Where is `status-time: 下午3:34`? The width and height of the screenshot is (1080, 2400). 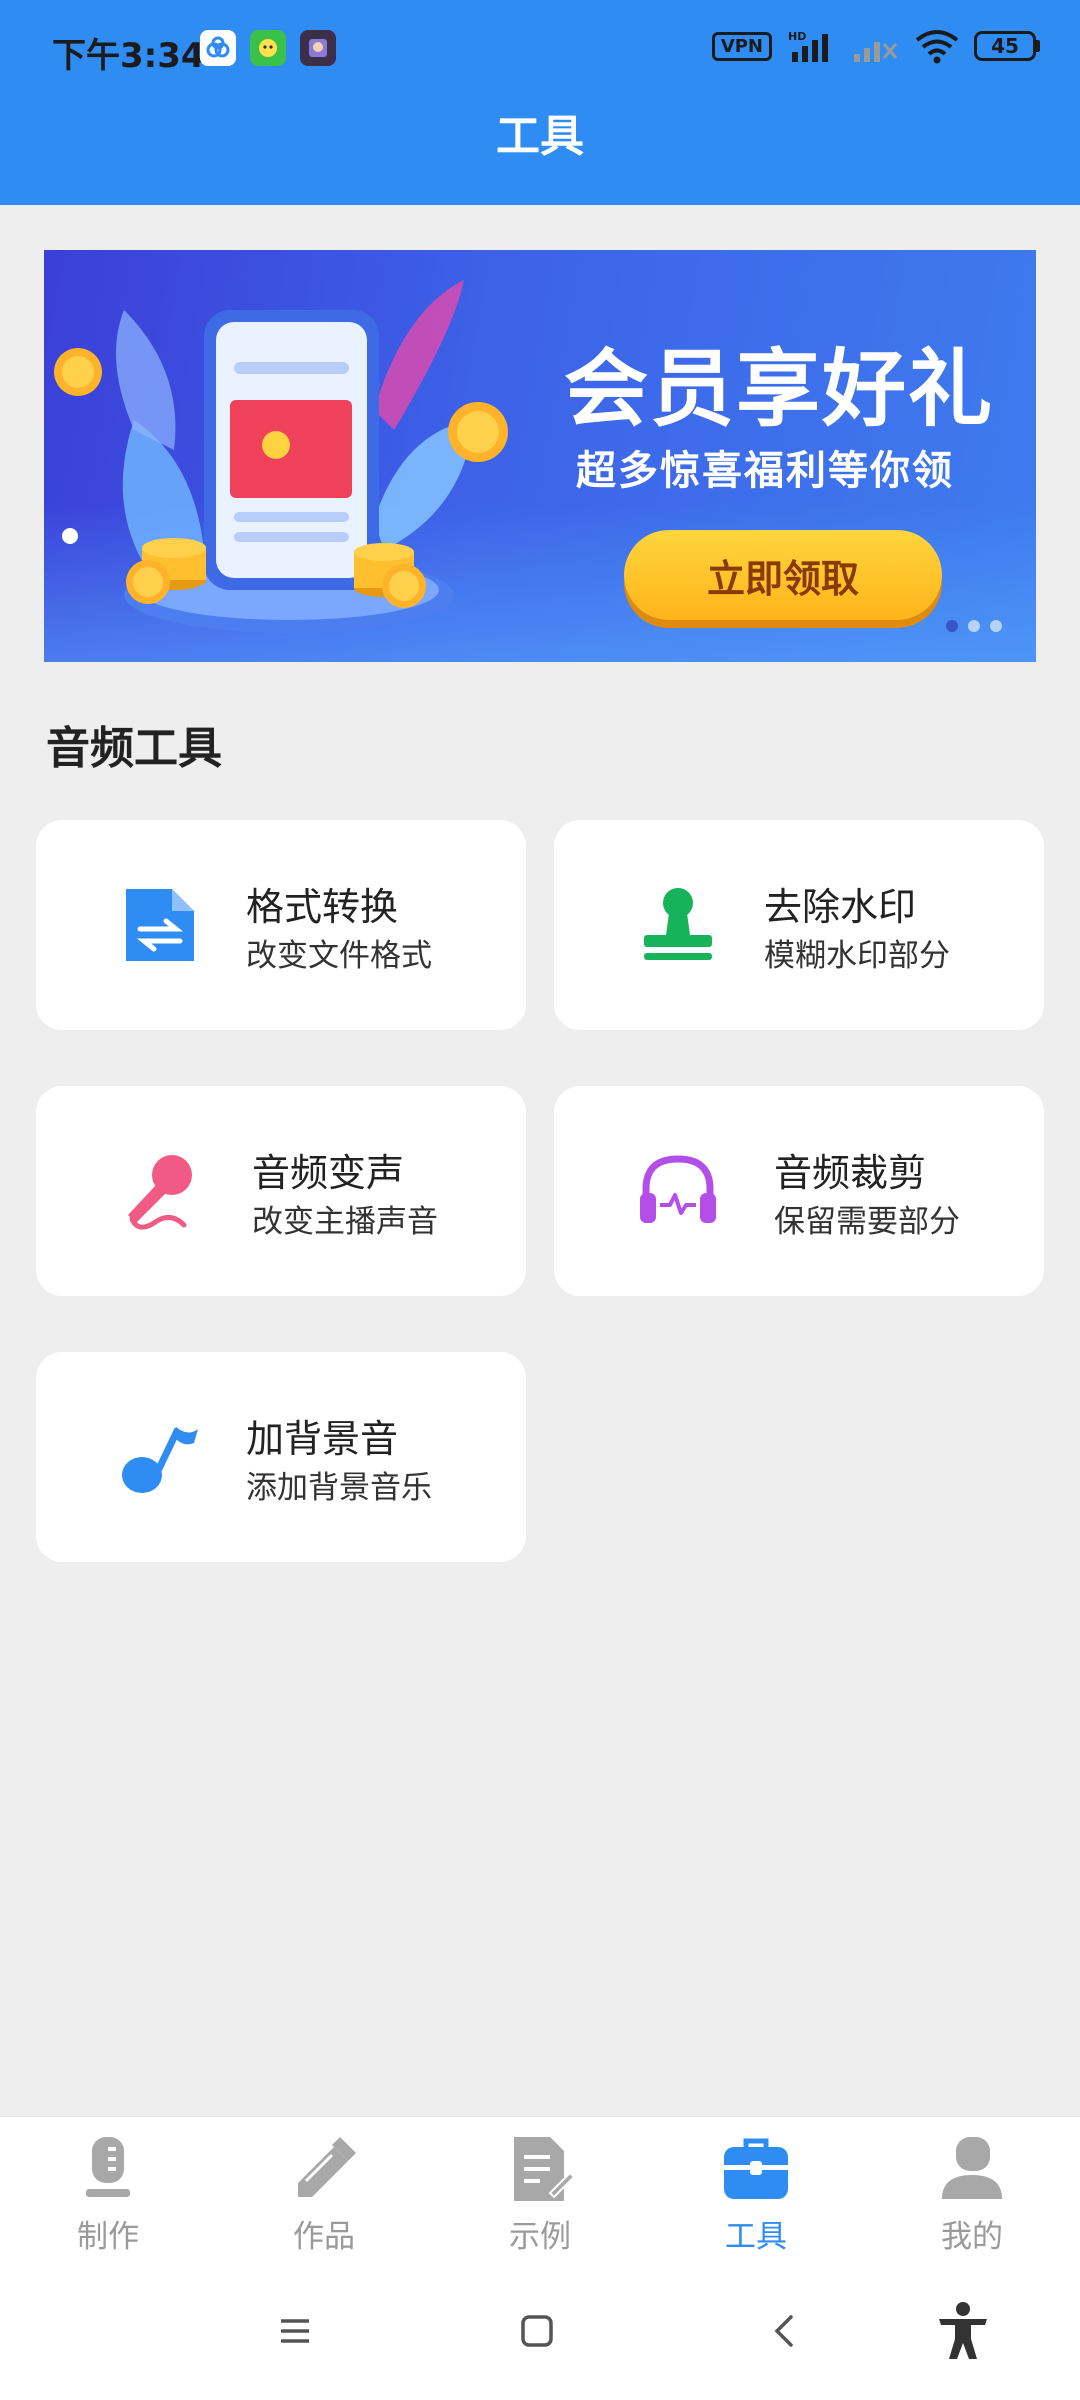
status-time: 下午3:34 is located at coordinates (128, 56).